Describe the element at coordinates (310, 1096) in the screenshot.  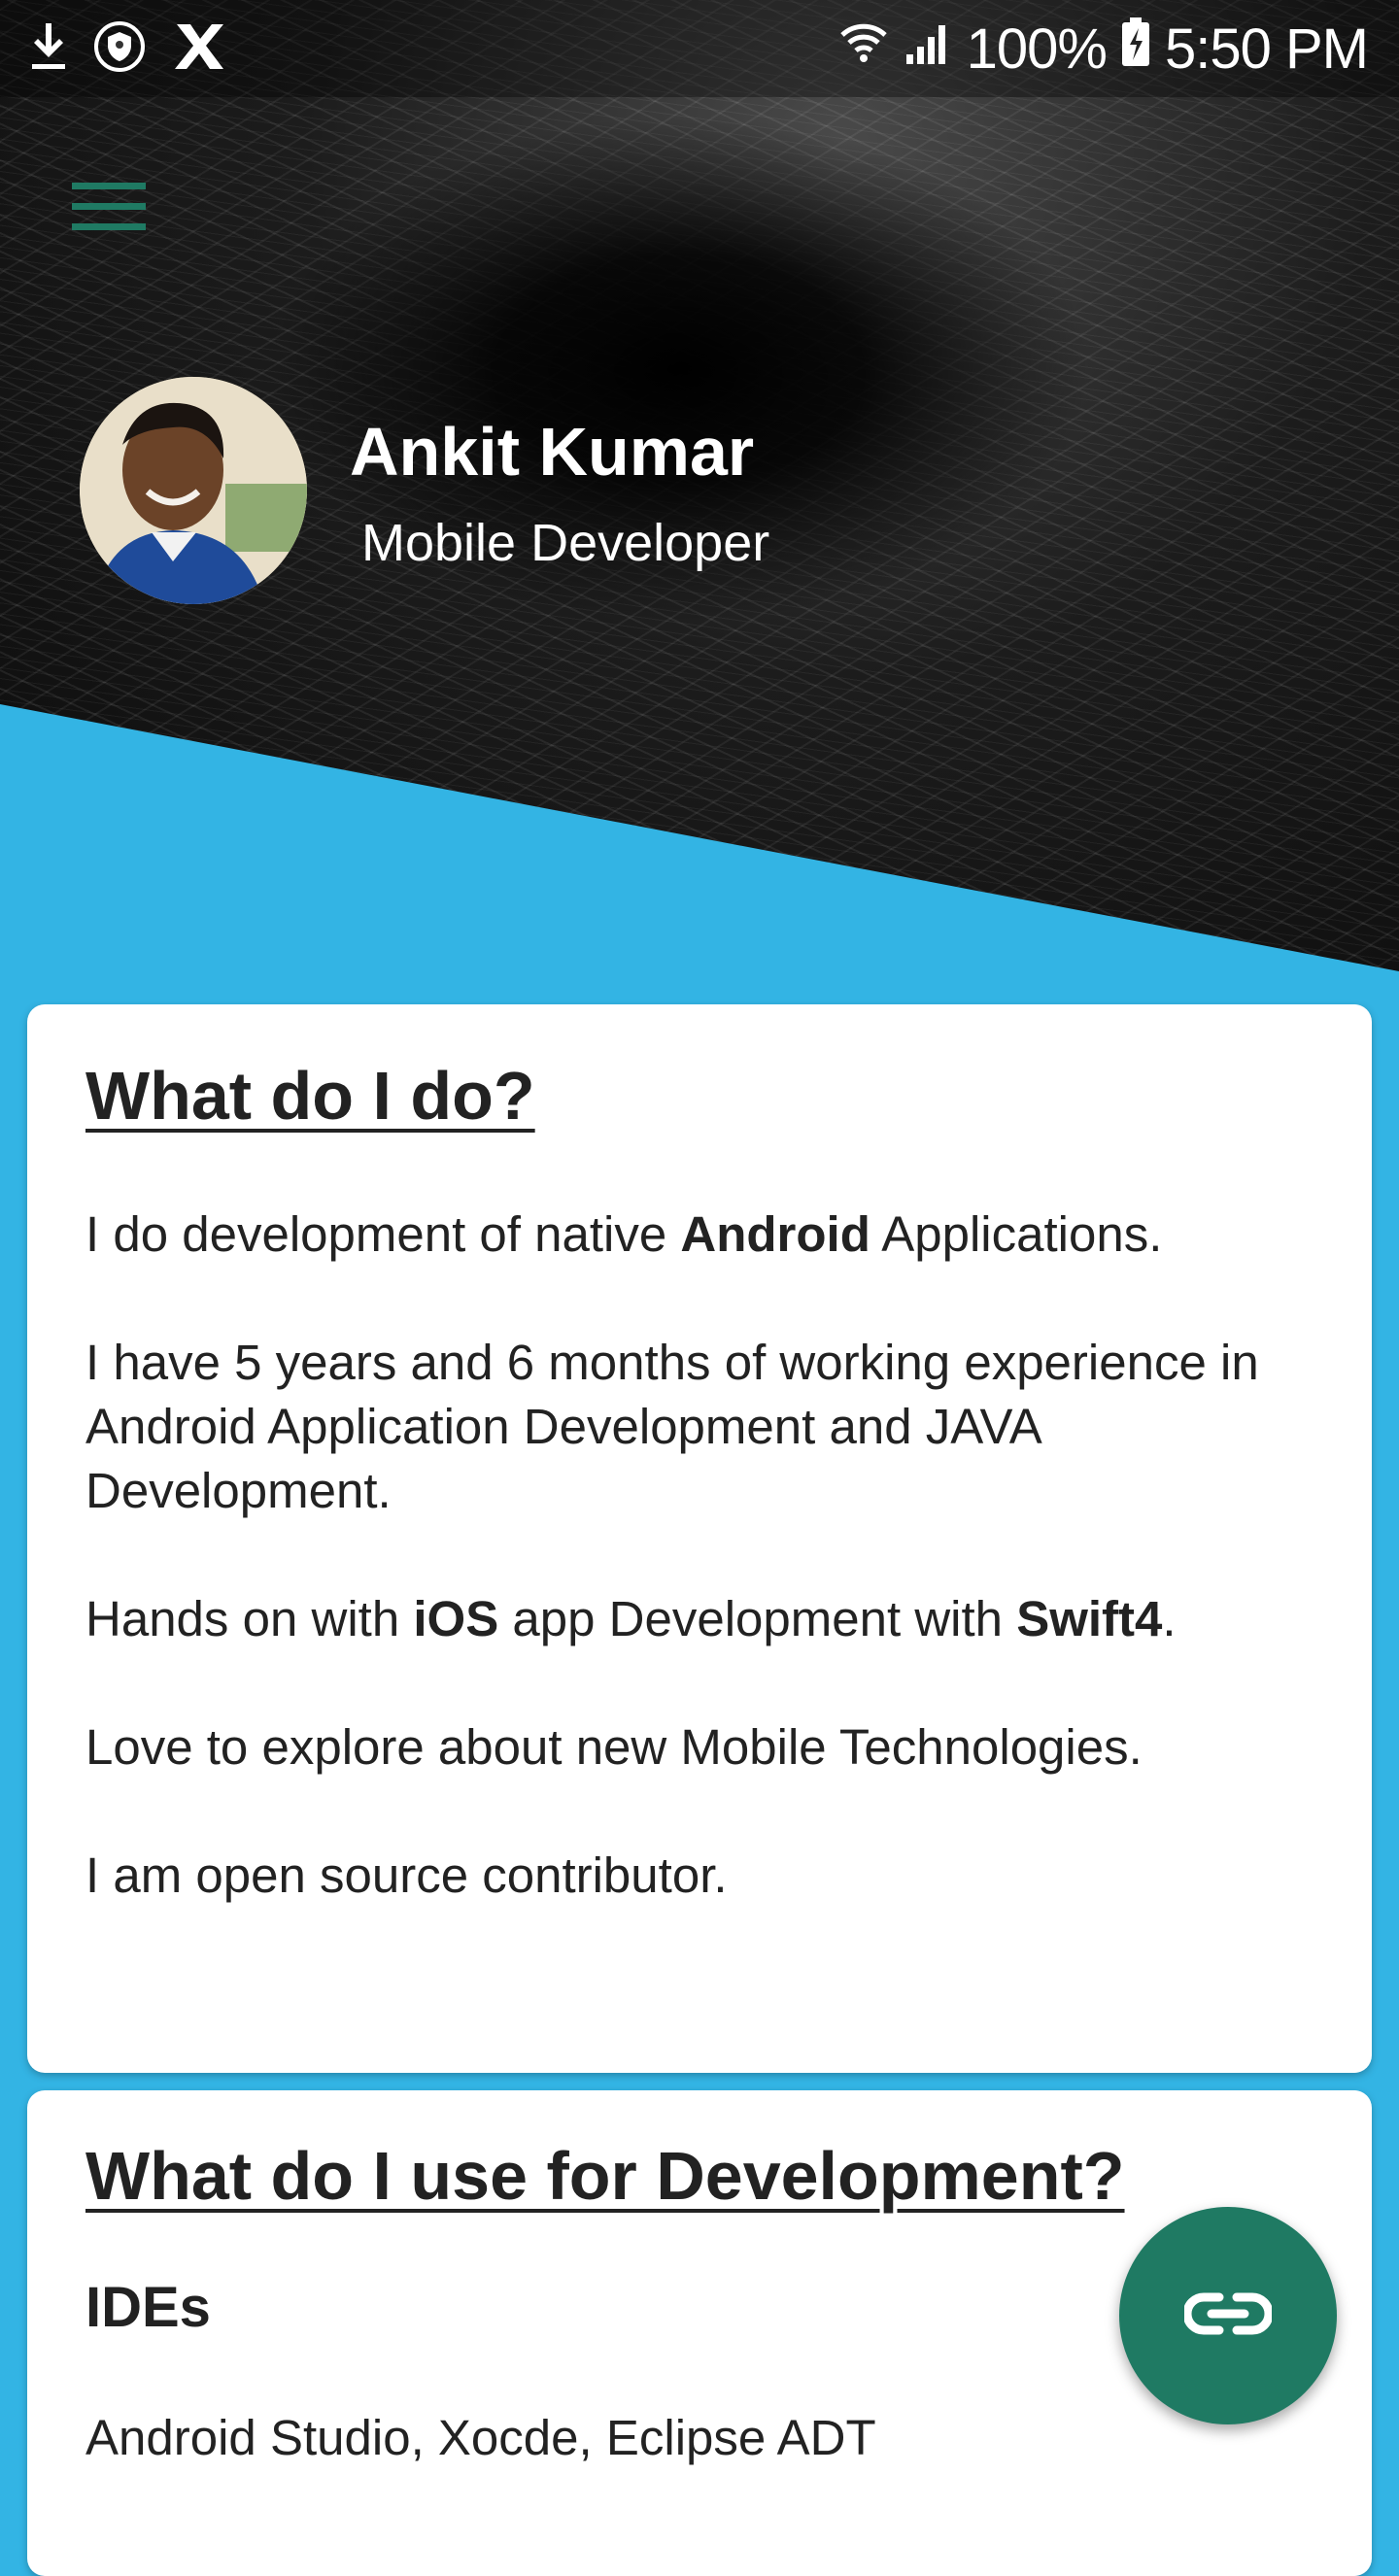
I see `about-card-title: What do I do?` at that location.